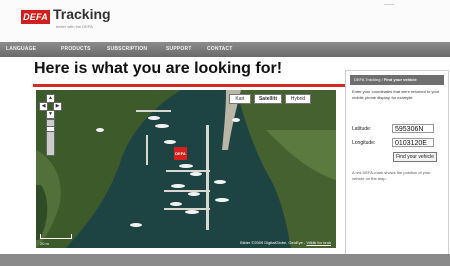 Image resolution: width=450 pixels, height=266 pixels. Describe the element at coordinates (35, 17) in the screenshot. I see `defa-logo: DEFA` at that location.